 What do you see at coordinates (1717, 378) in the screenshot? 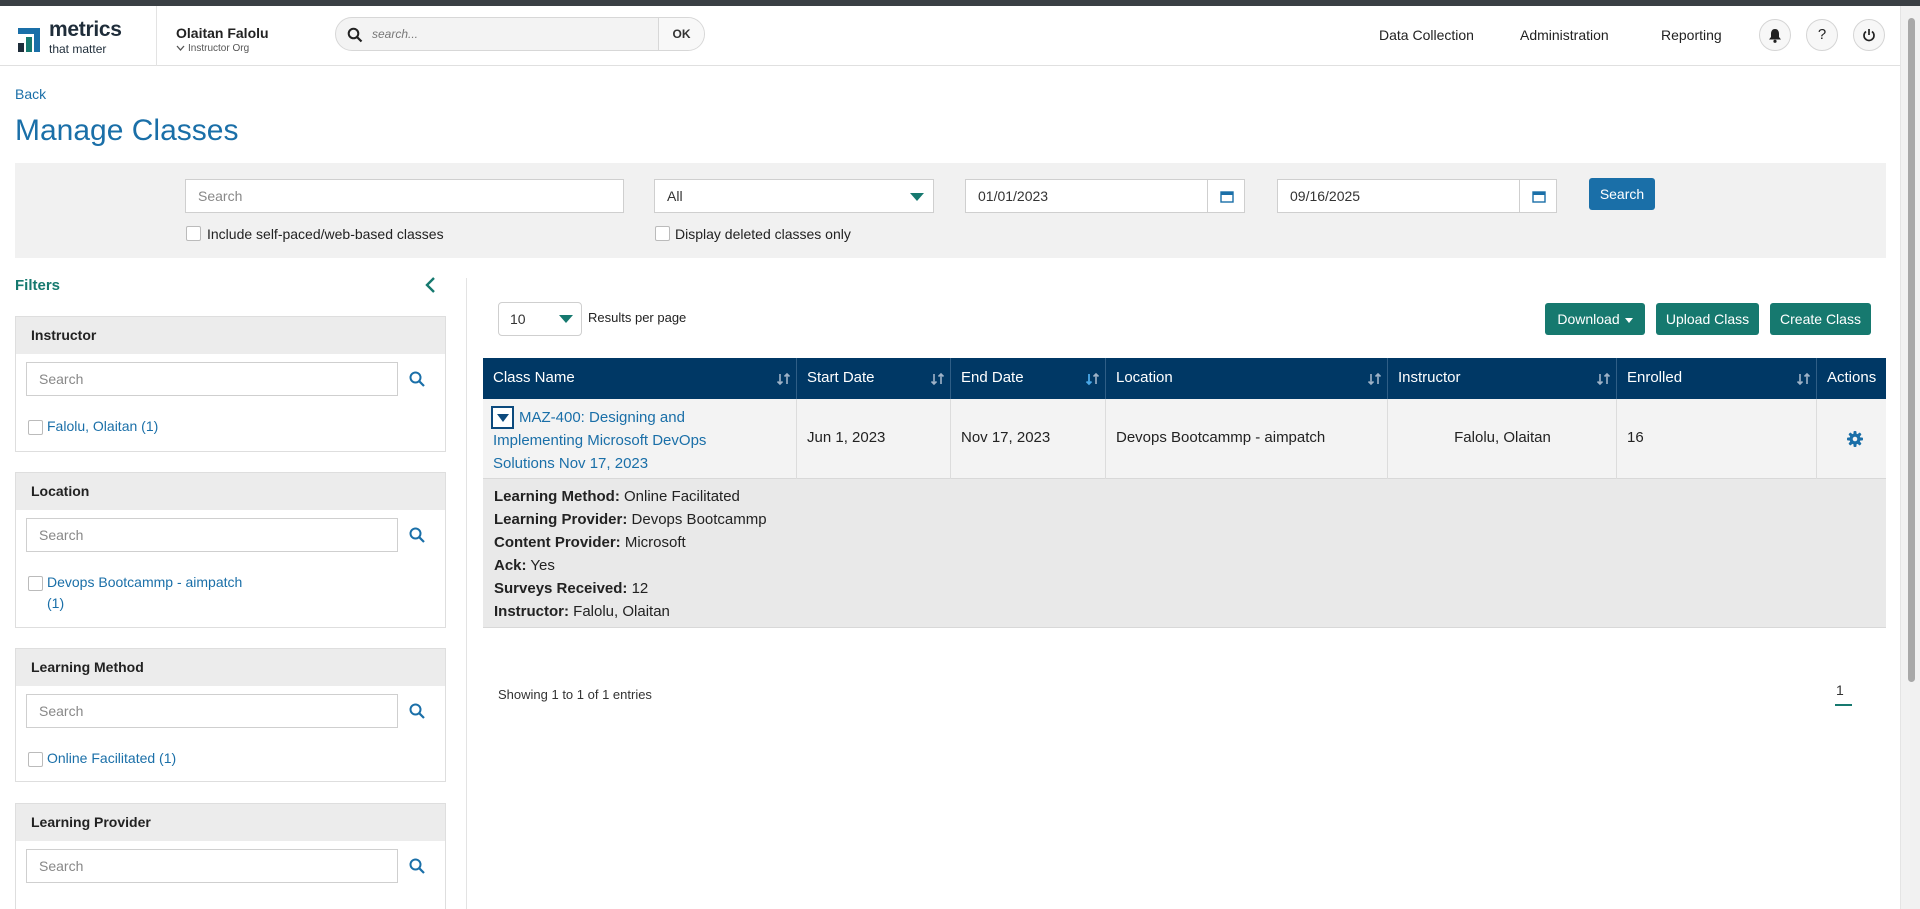
I see `column-header-enrolled: Enrolled` at bounding box center [1717, 378].